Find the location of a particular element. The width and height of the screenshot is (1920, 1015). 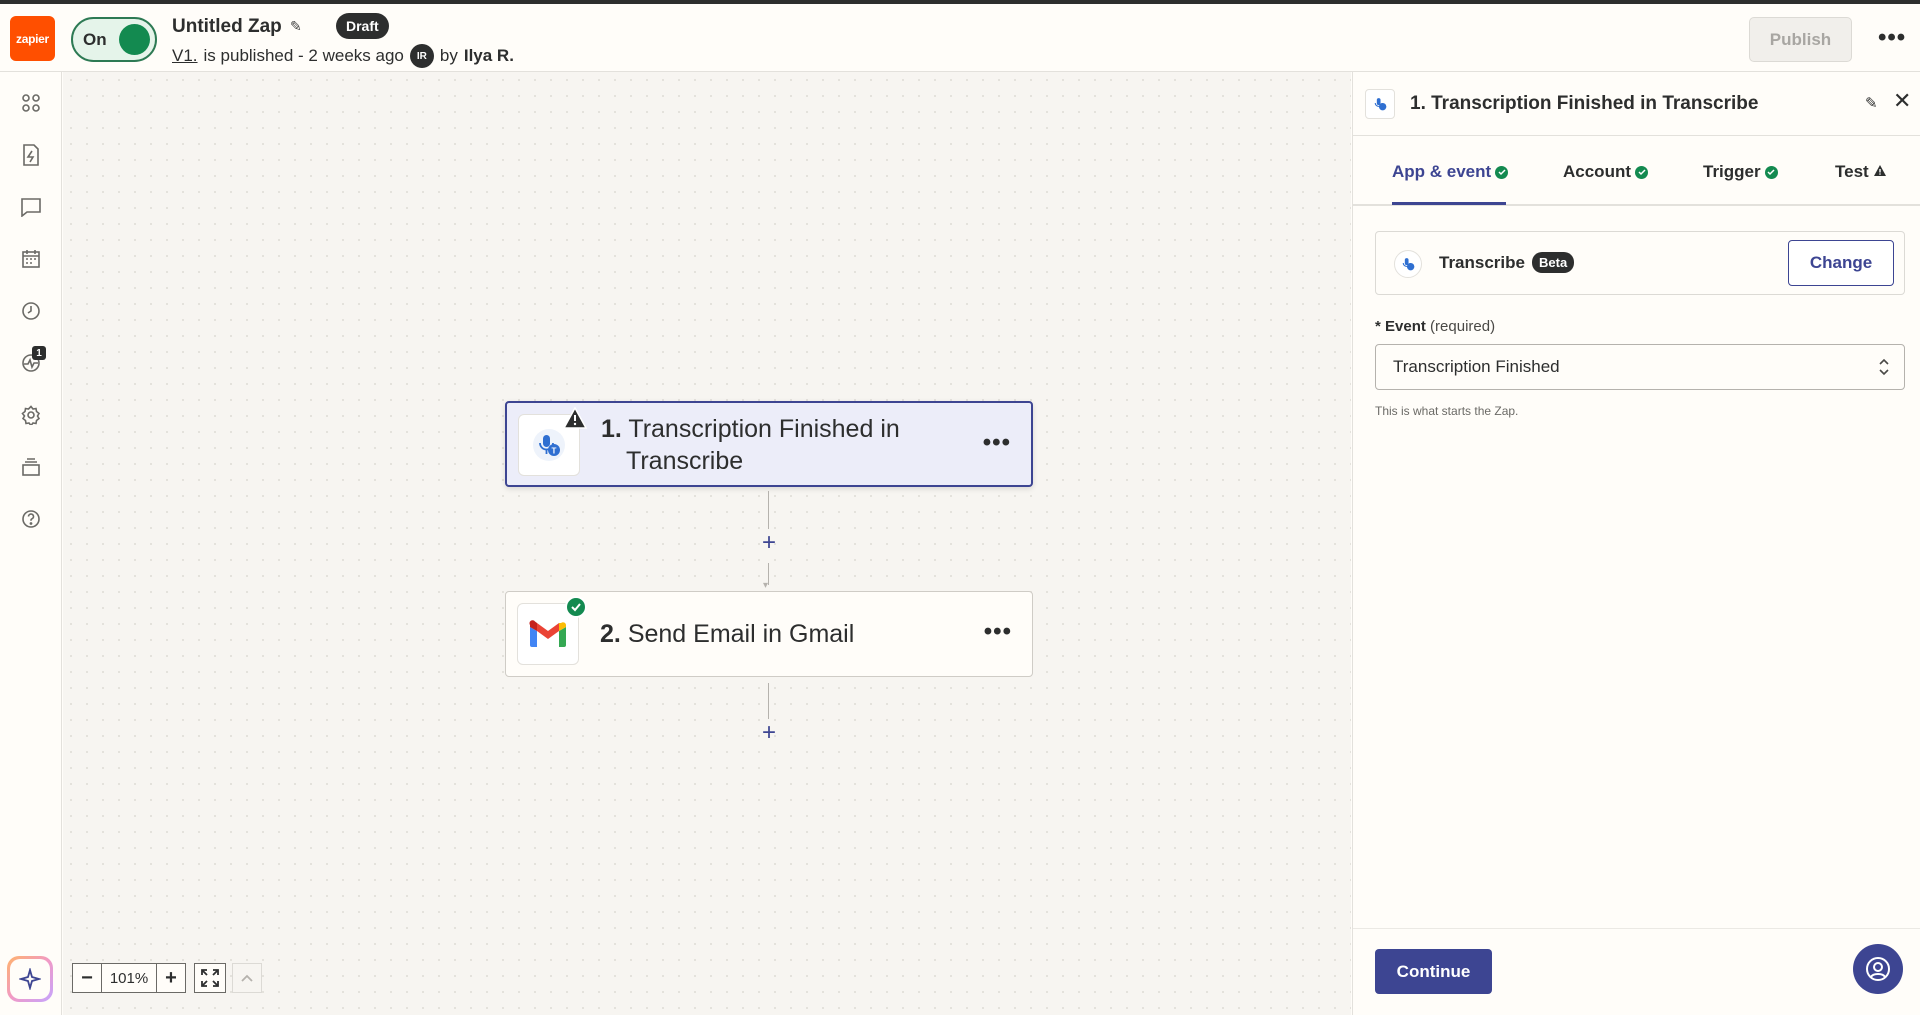

zap-on-toggle: On is located at coordinates (114, 39).